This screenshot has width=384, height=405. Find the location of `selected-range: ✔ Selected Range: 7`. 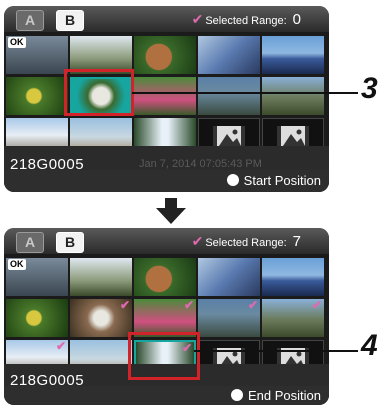

selected-range: ✔ Selected Range: 7 is located at coordinates (246, 242).